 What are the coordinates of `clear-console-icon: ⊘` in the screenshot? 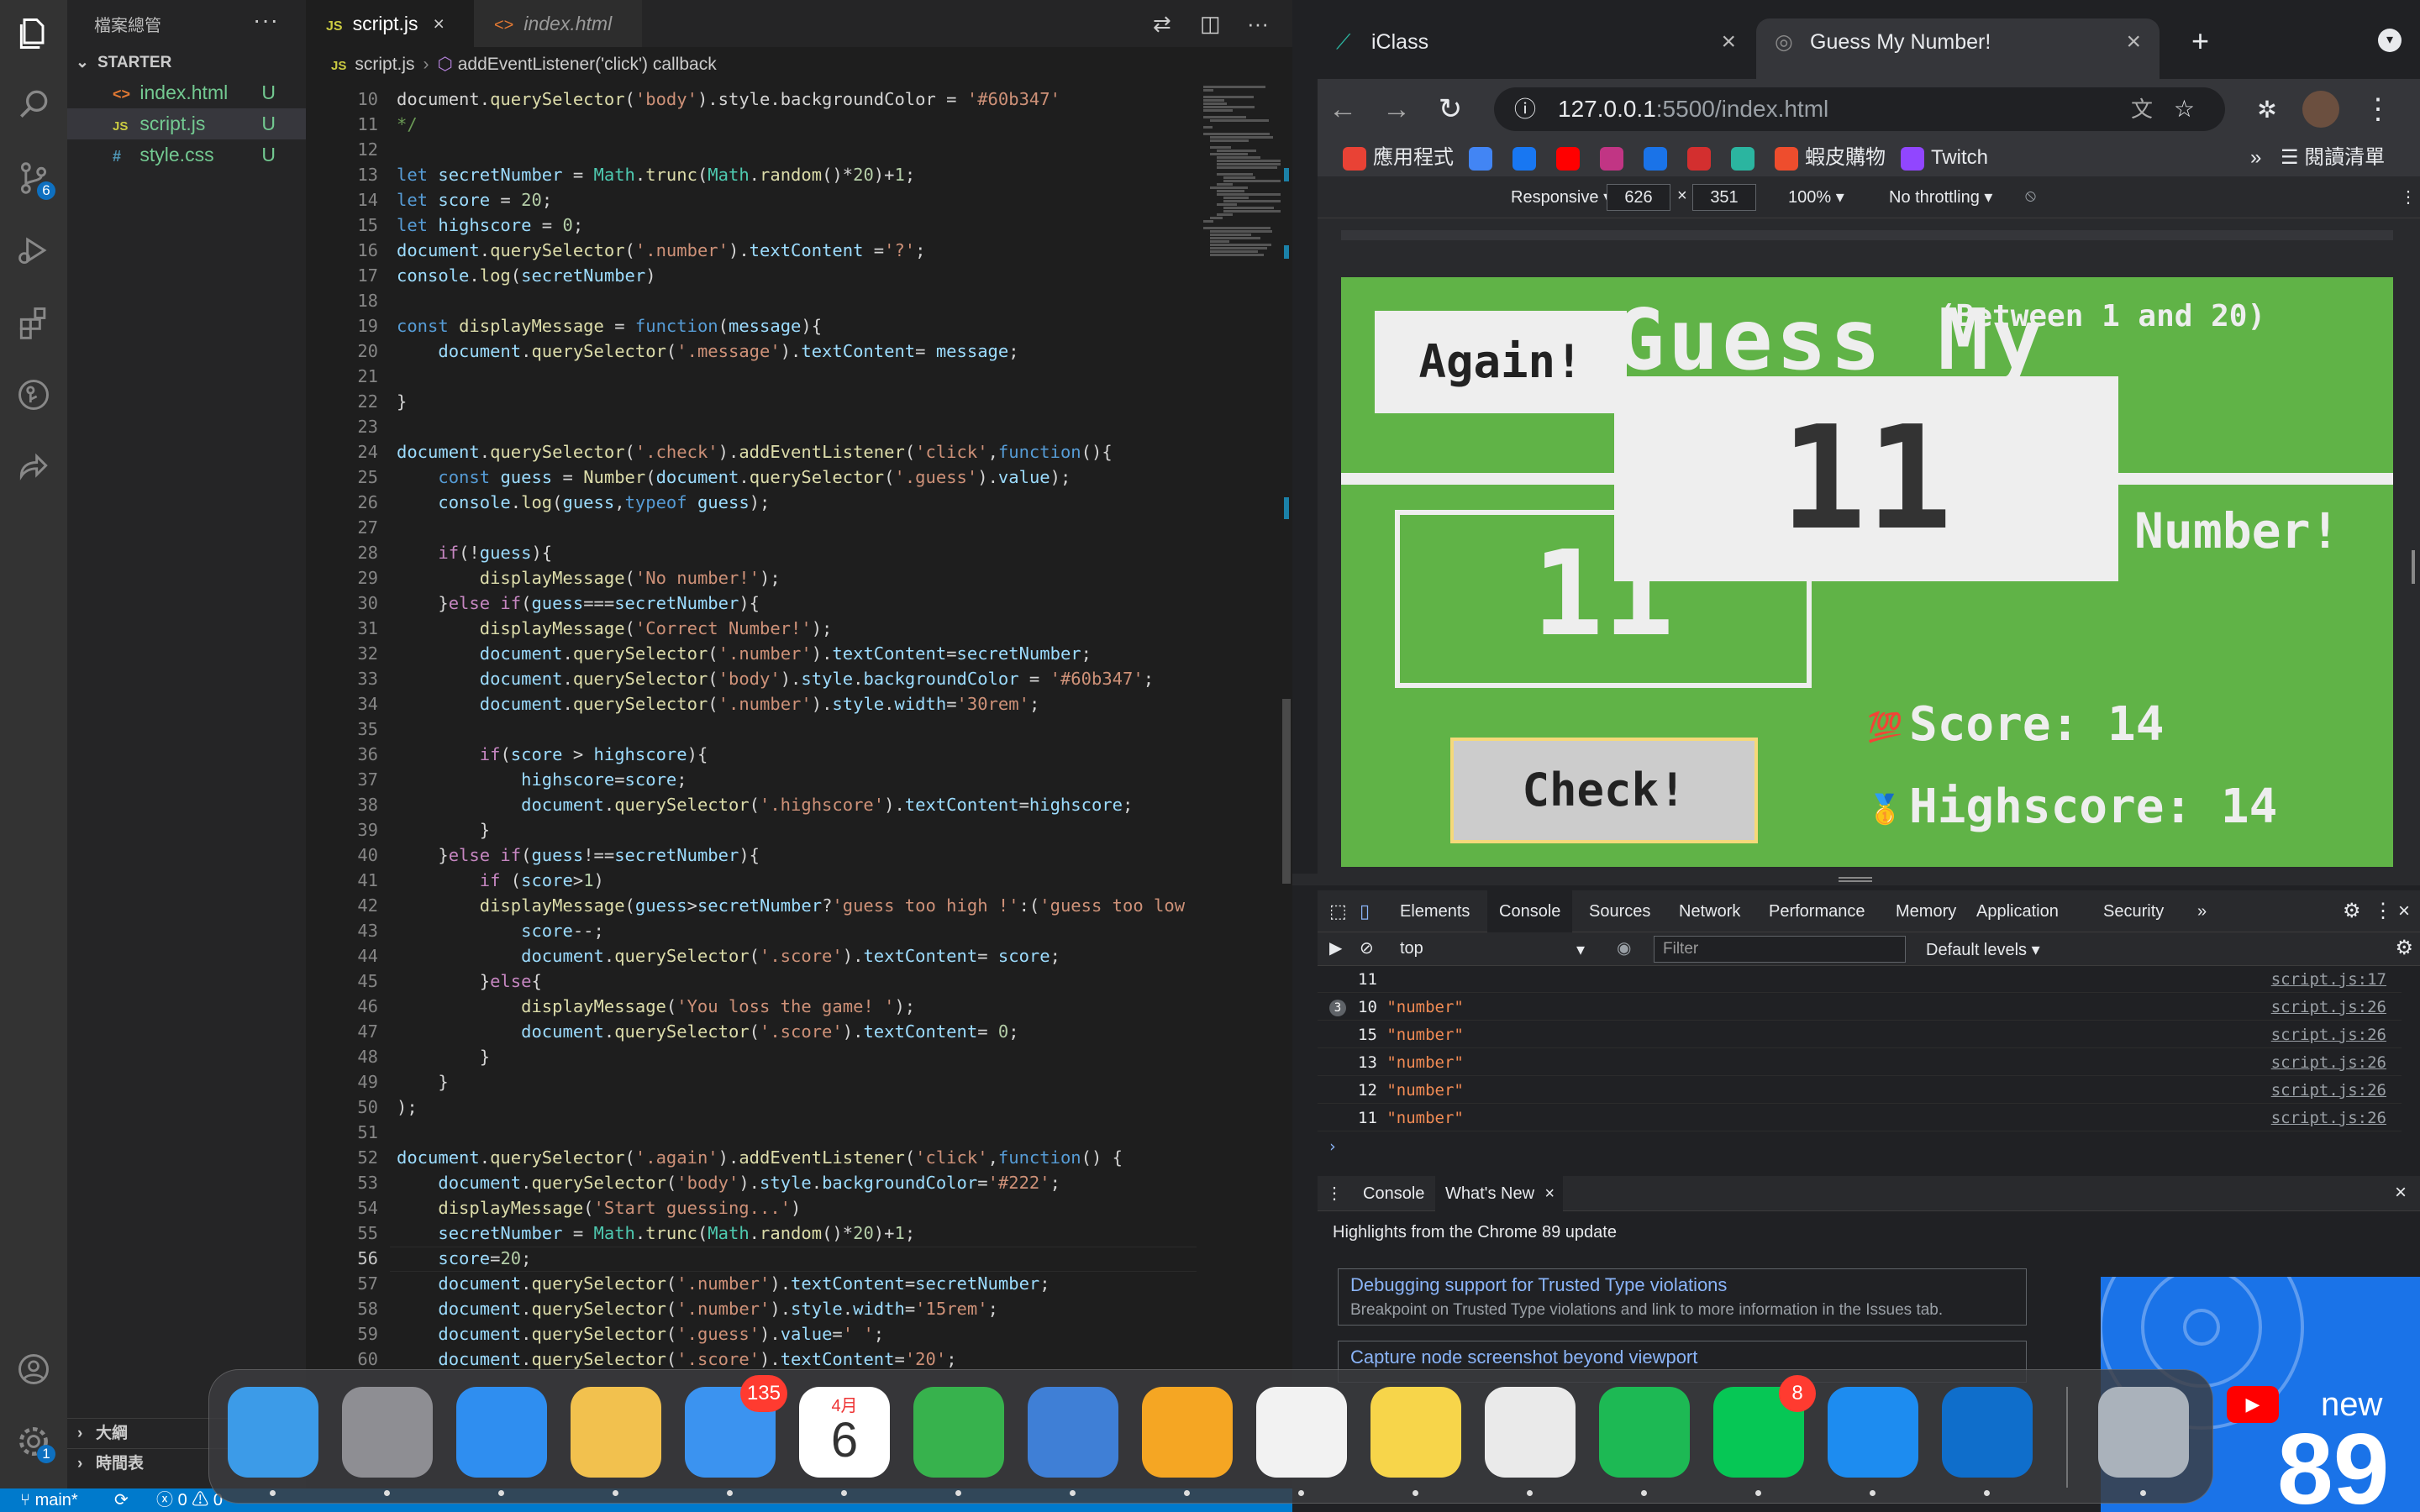 It's located at (1367, 947).